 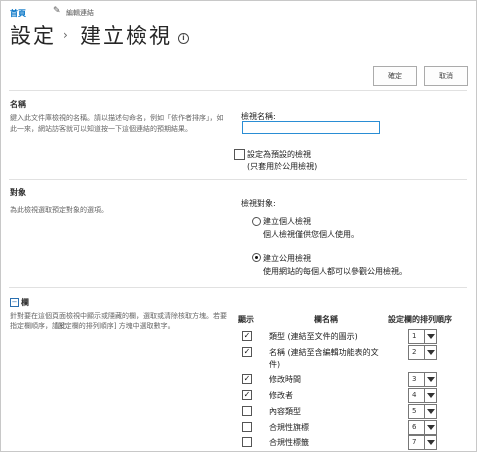 What do you see at coordinates (311, 127) in the screenshot?
I see `view-name-input` at bounding box center [311, 127].